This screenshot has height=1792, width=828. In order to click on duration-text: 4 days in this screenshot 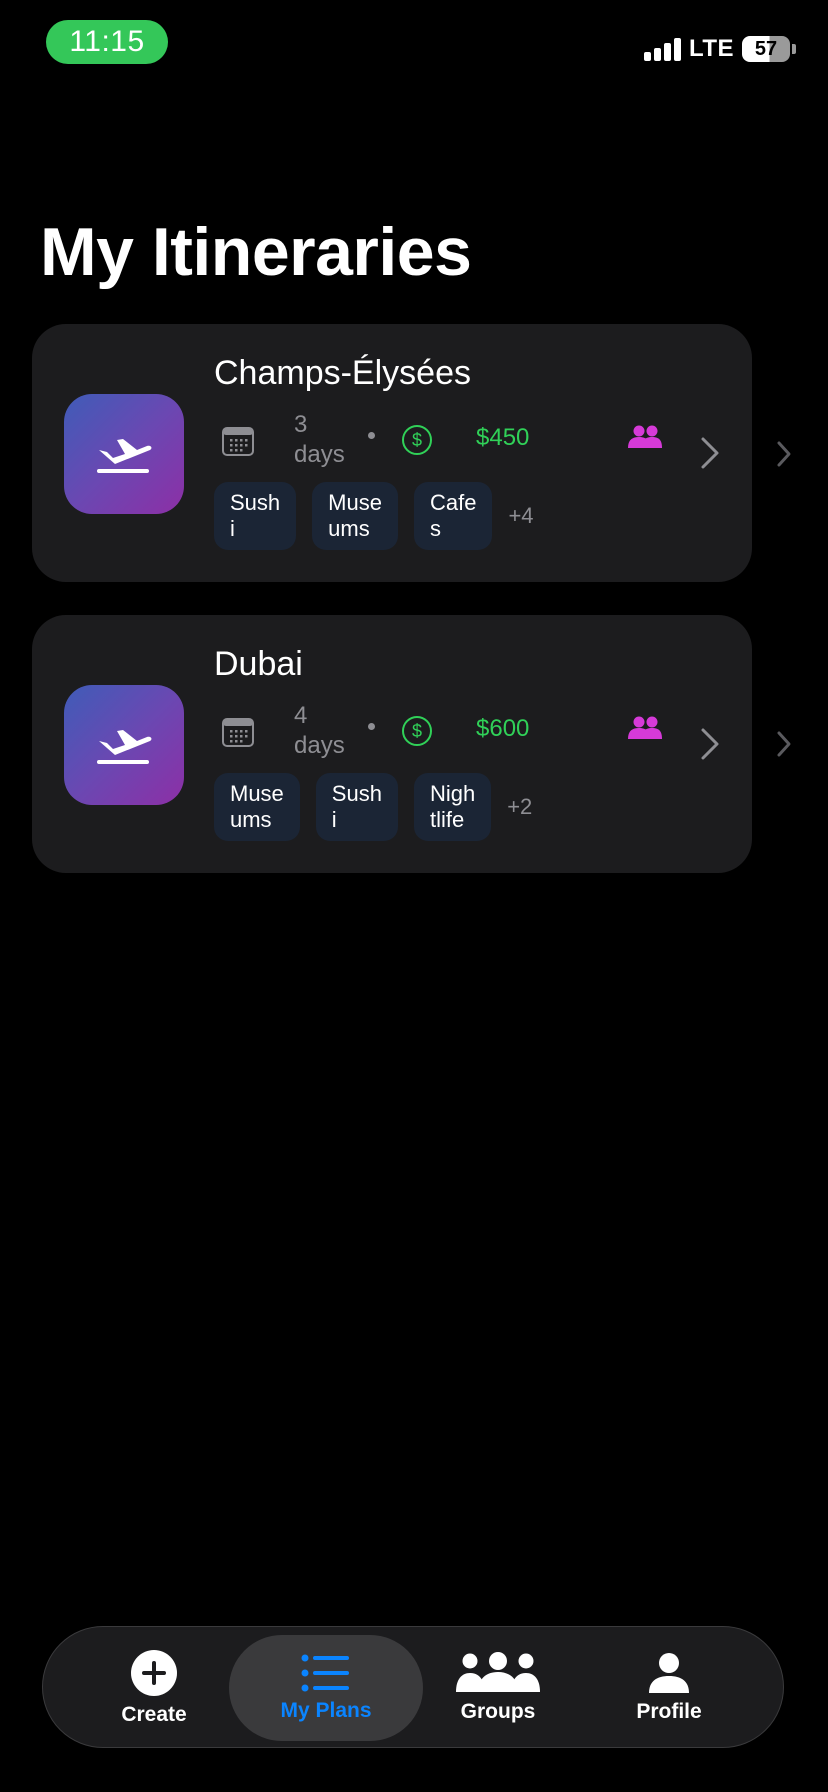, I will do `click(329, 731)`.